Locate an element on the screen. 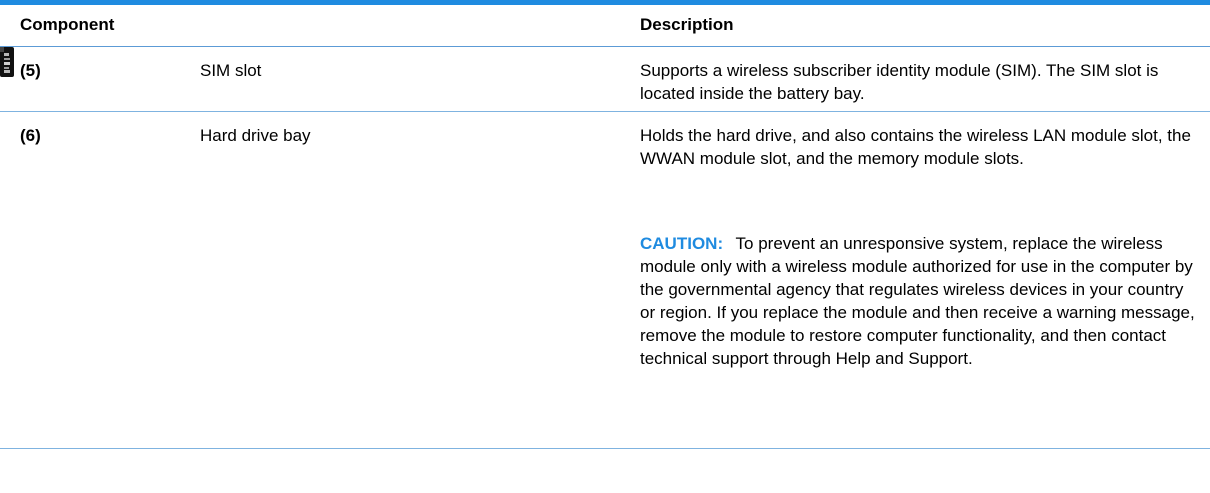 The width and height of the screenshot is (1210, 493). table-header-row: Component Description is located at coordinates (605, 25).